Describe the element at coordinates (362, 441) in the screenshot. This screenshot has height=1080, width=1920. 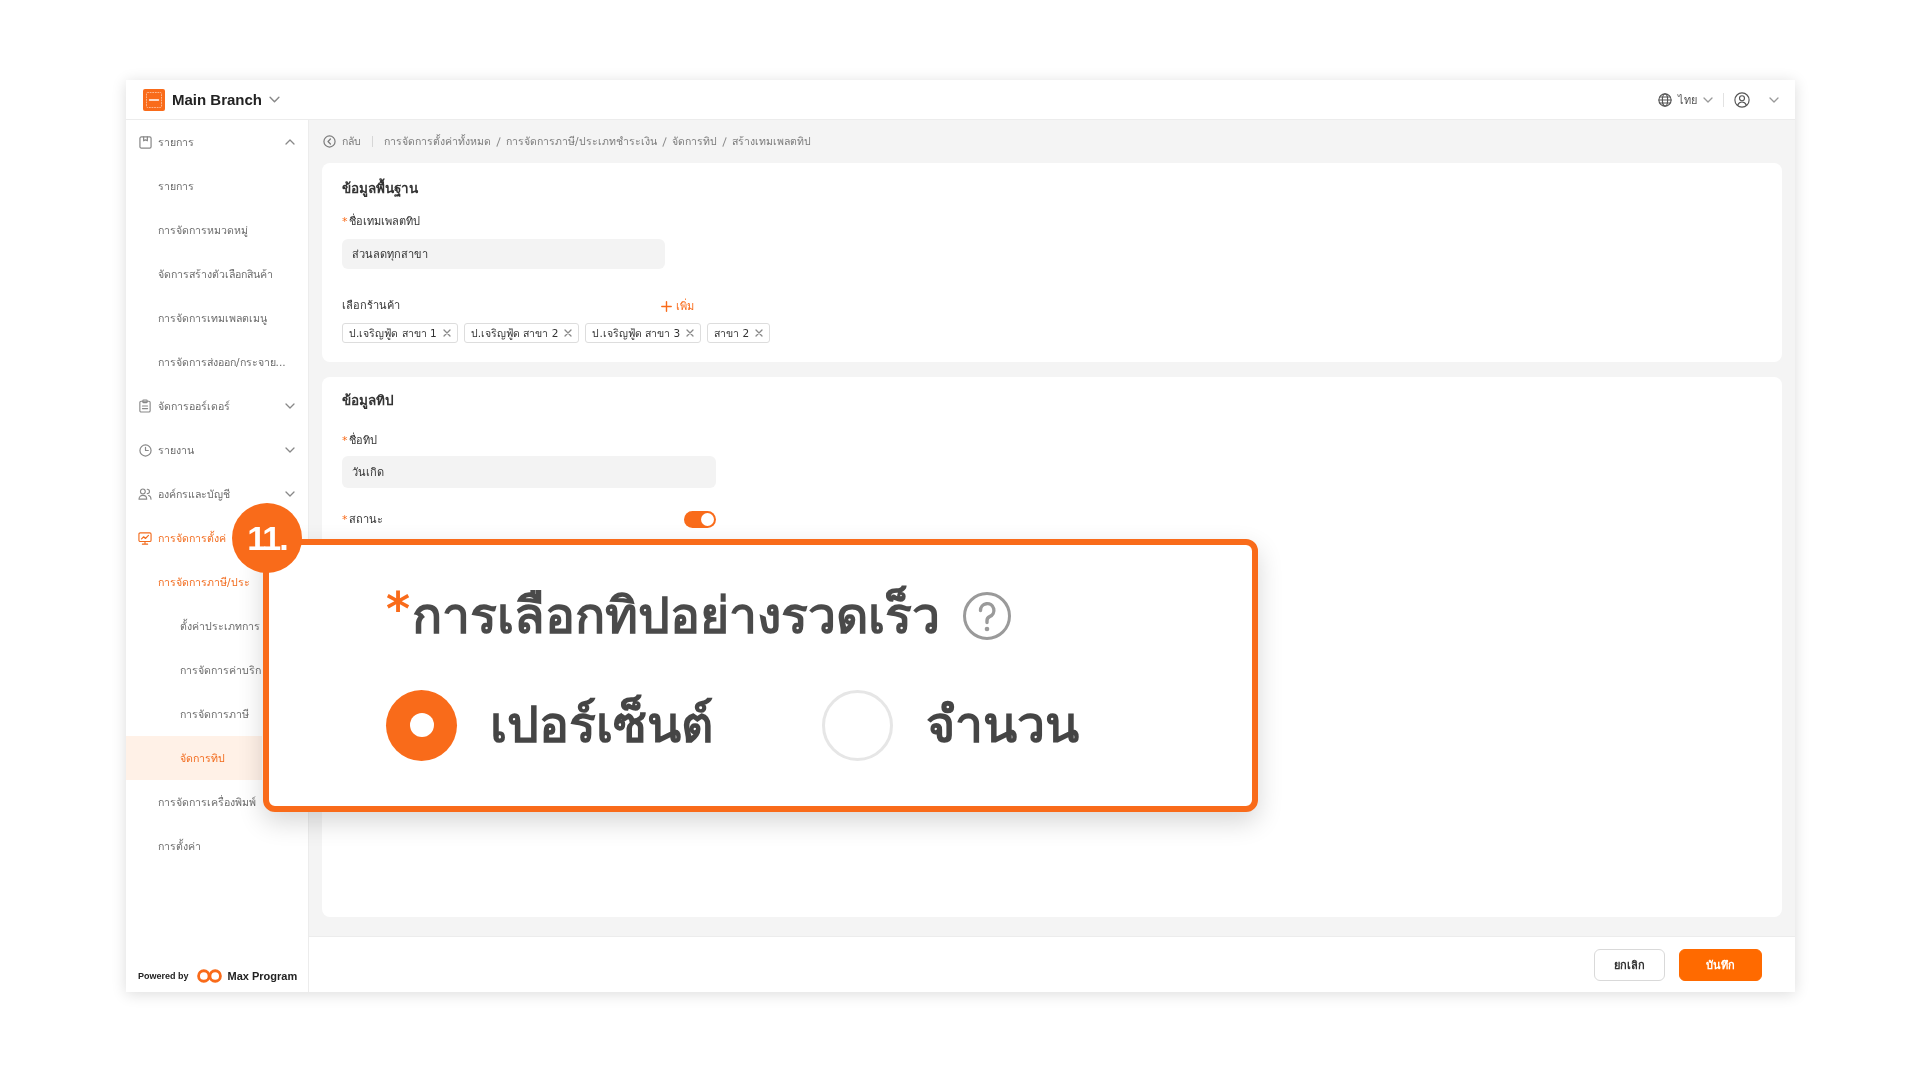
I see `field-label: ชื่อทิป` at that location.